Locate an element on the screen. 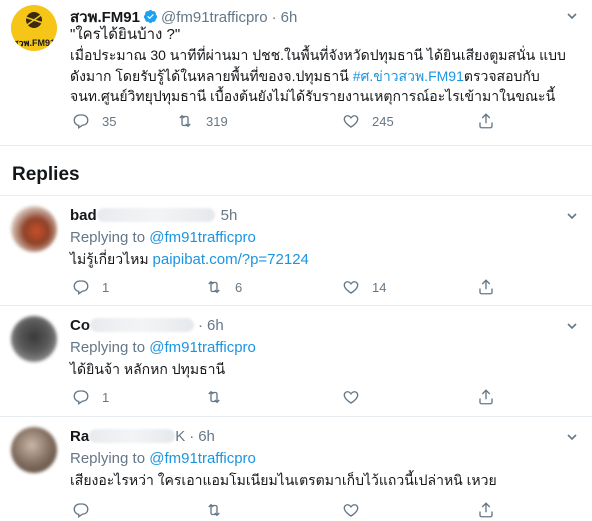  reply-time: 5h is located at coordinates (229, 215).